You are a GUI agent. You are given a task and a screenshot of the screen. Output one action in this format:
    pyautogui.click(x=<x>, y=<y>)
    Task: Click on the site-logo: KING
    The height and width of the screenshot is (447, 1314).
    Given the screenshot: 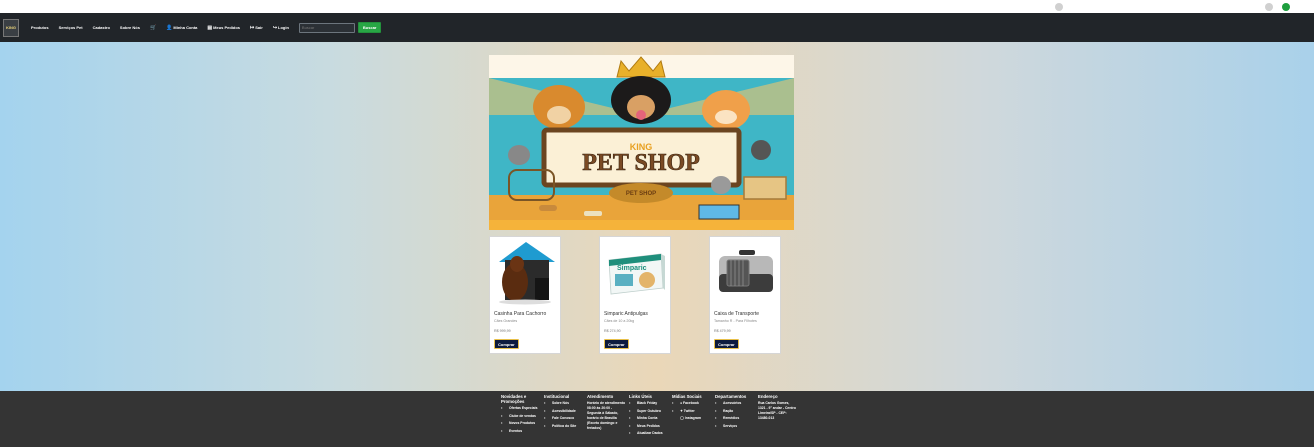 What is the action you would take?
    pyautogui.click(x=11, y=27)
    